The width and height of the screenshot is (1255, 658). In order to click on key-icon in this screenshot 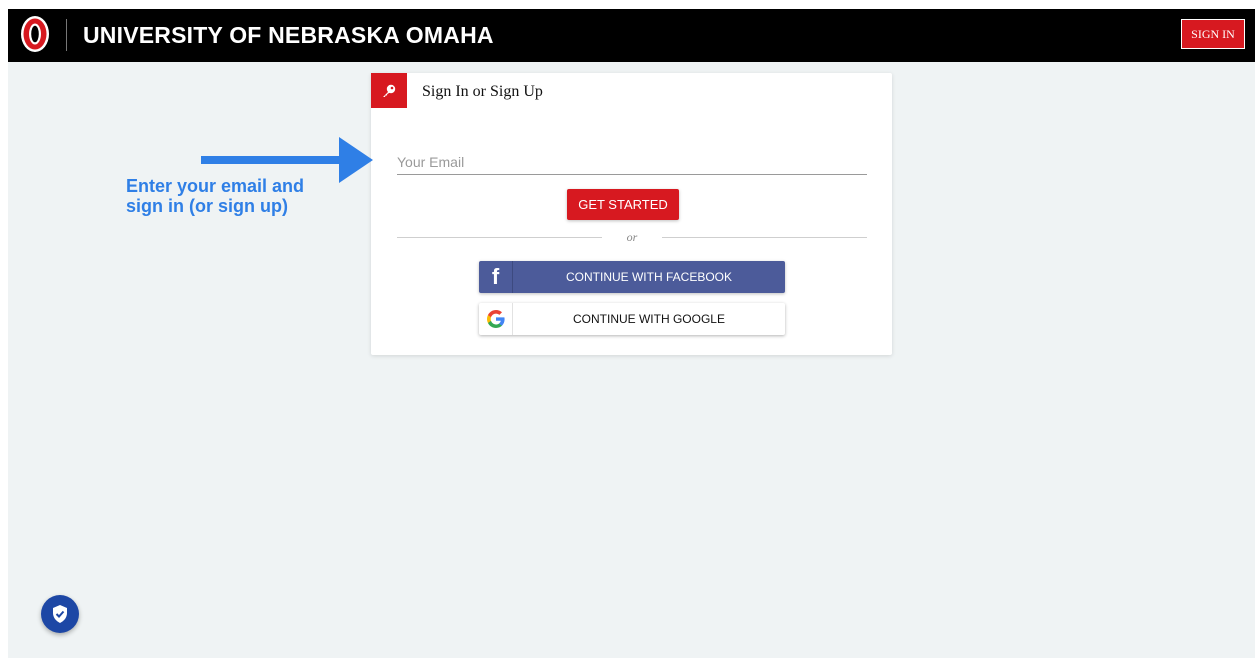, I will do `click(389, 90)`.